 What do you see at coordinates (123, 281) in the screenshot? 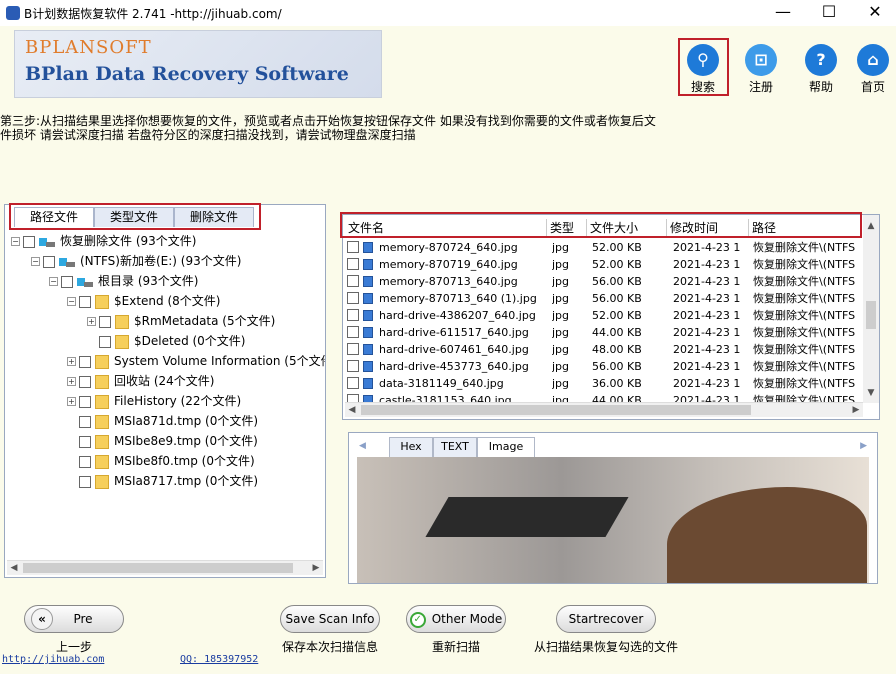
I see `tree-node: − 根目录 (93个文件)` at bounding box center [123, 281].